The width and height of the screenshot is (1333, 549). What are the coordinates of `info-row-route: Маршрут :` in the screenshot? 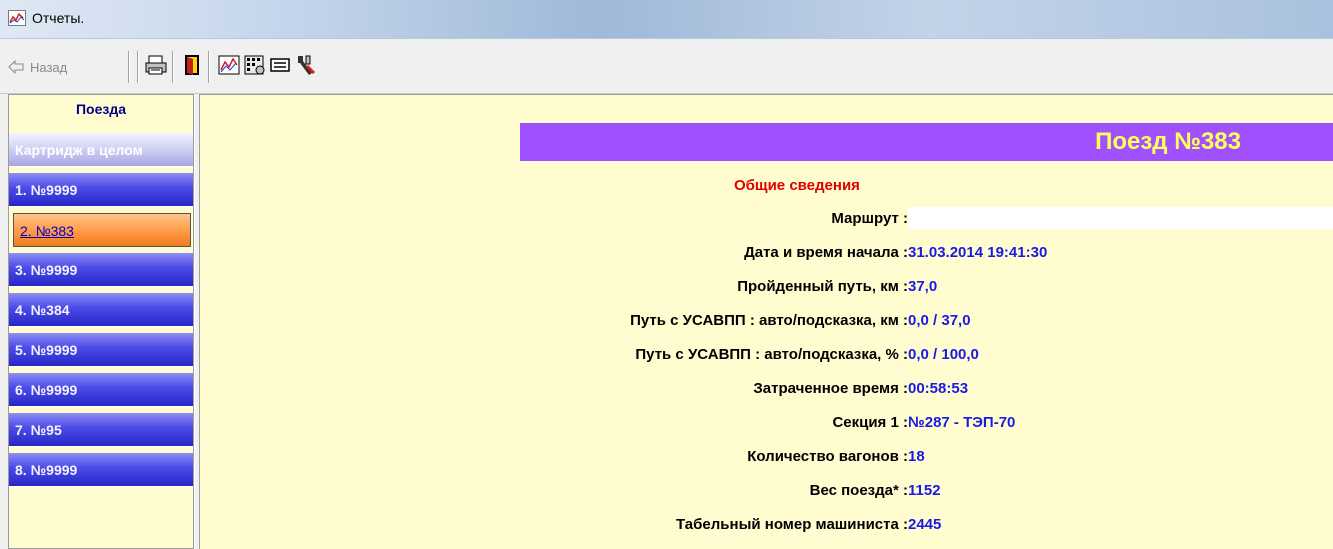 It's located at (766, 219).